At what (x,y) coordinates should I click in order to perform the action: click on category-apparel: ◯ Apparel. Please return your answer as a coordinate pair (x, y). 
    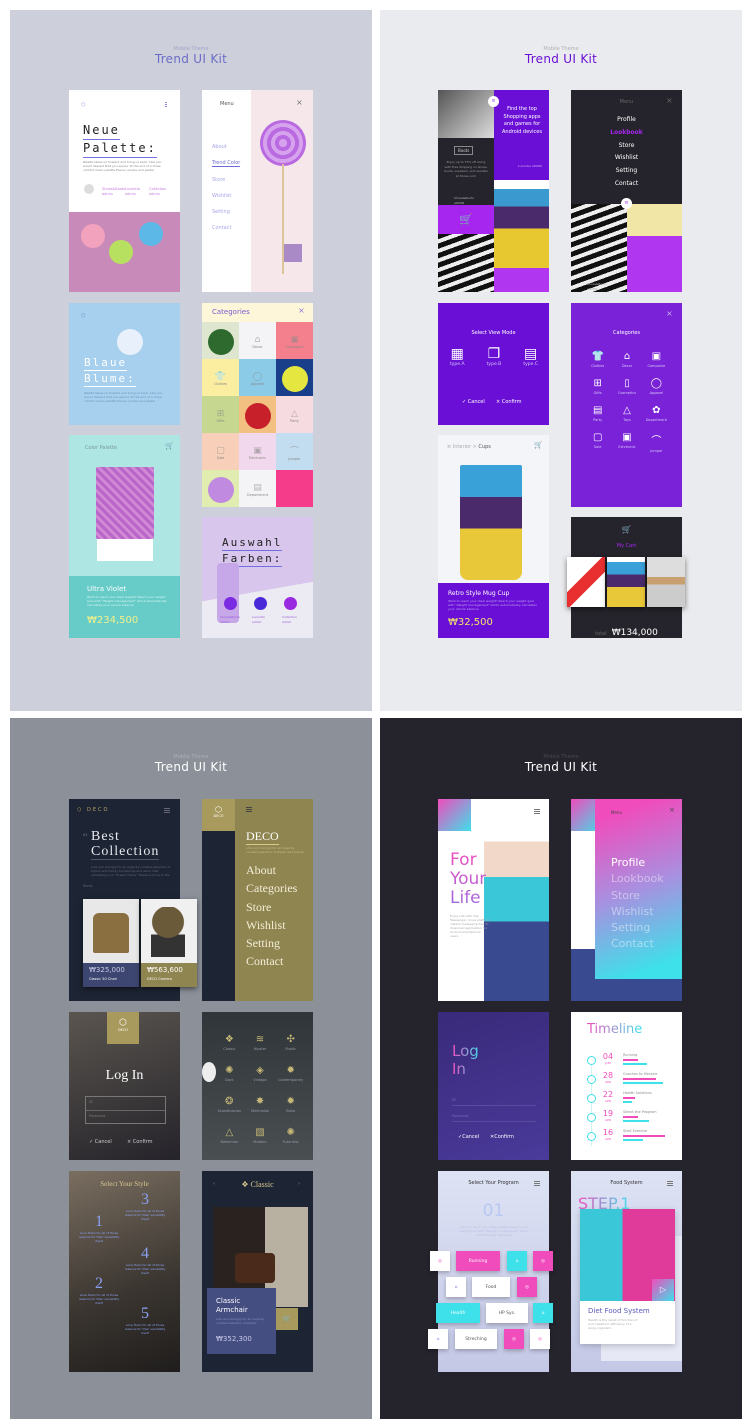
    Looking at the image, I should click on (656, 386).